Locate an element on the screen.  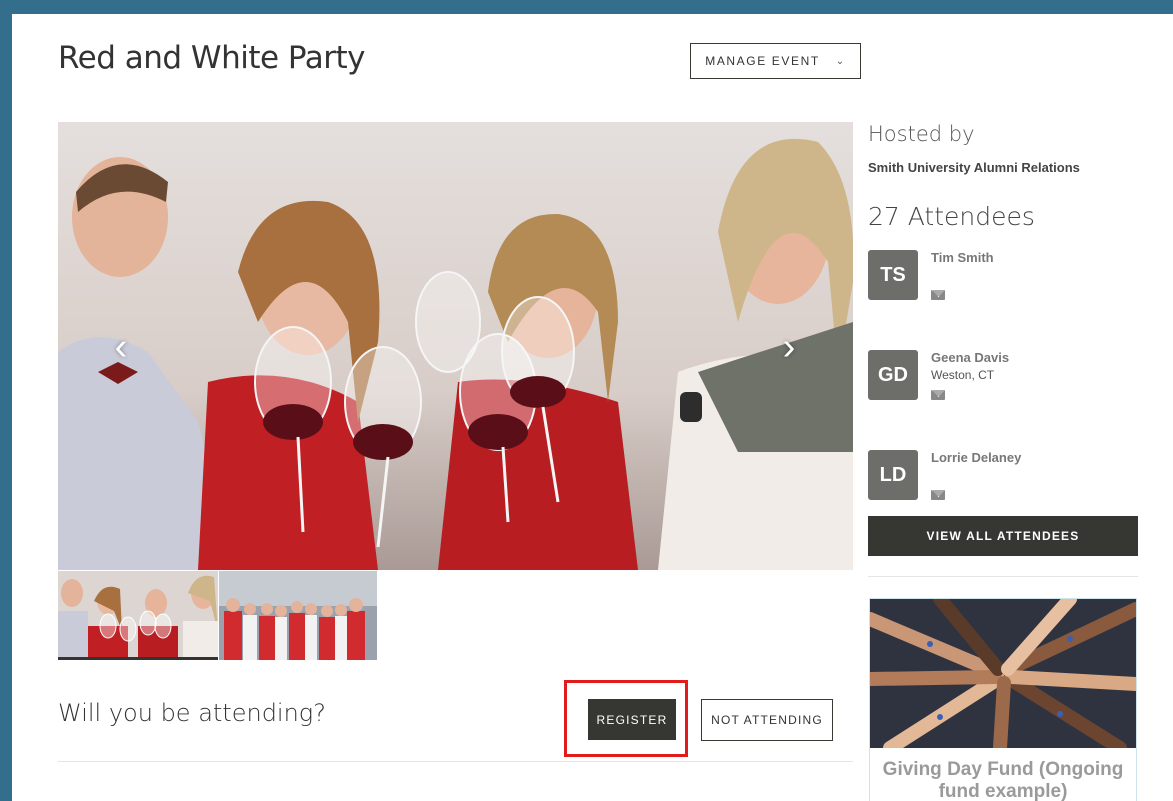
avatar: TS is located at coordinates (893, 275).